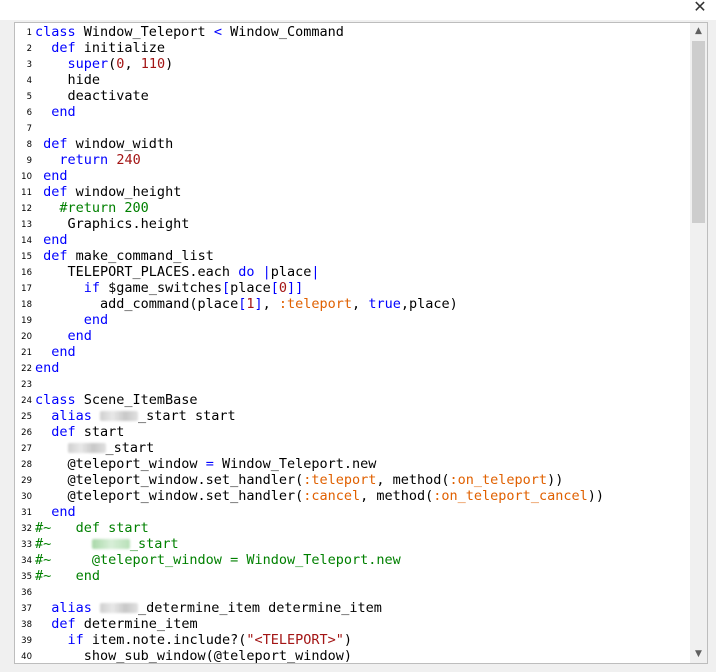  What do you see at coordinates (92, 528) in the screenshot?
I see `code-text: #~ def start` at bounding box center [92, 528].